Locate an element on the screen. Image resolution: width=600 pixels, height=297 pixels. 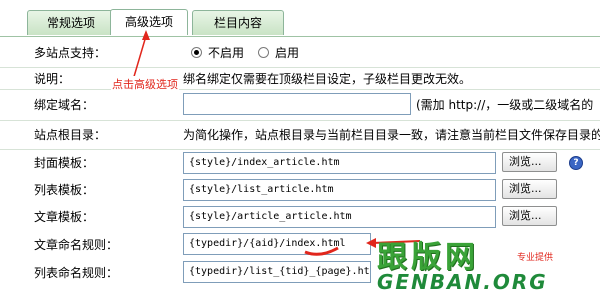
tab-arrow-line is located at coordinates (139, 58).